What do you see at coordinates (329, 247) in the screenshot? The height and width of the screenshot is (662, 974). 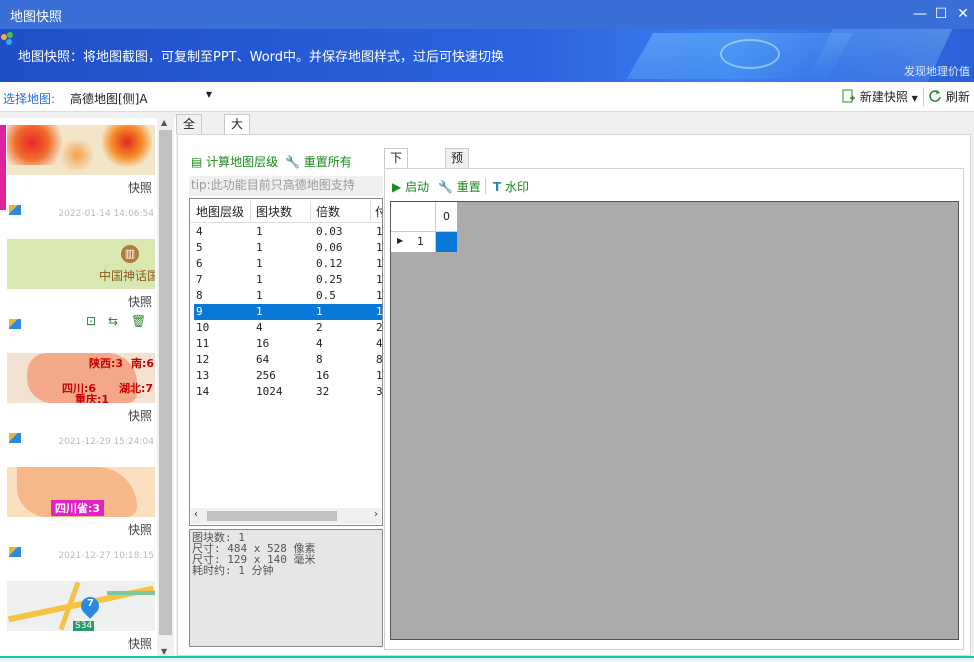 I see `table-cell: 0.06` at bounding box center [329, 247].